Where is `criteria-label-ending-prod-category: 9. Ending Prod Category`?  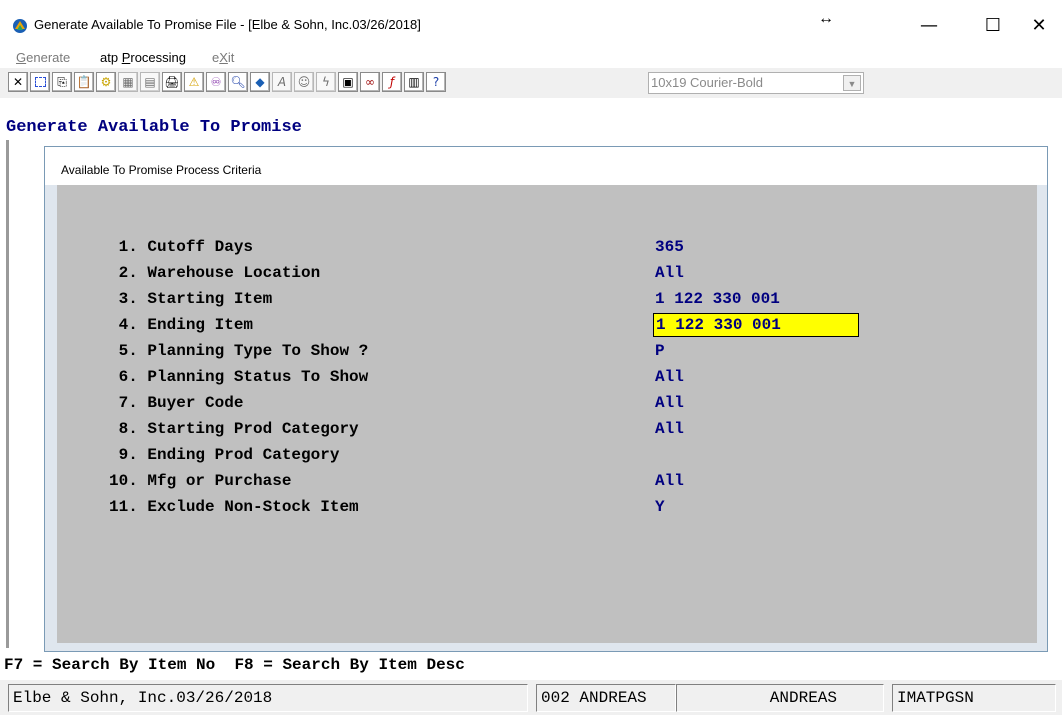 criteria-label-ending-prod-category: 9. Ending Prod Category is located at coordinates (224, 455).